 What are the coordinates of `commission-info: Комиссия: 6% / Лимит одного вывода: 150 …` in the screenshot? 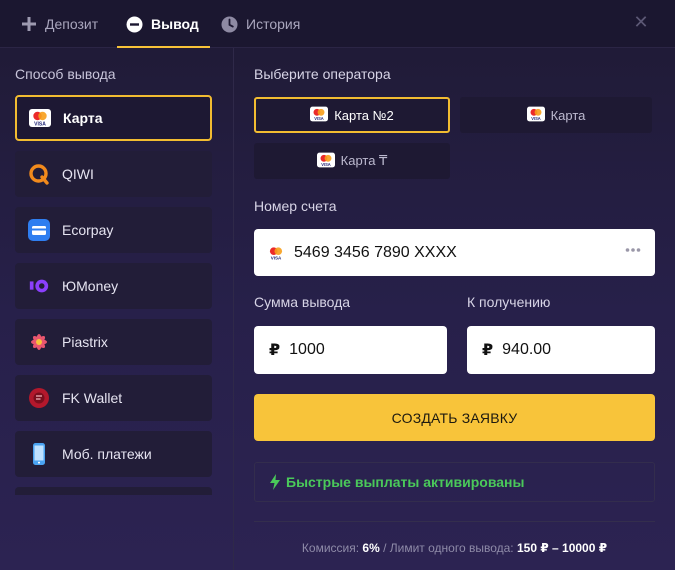 It's located at (454, 548).